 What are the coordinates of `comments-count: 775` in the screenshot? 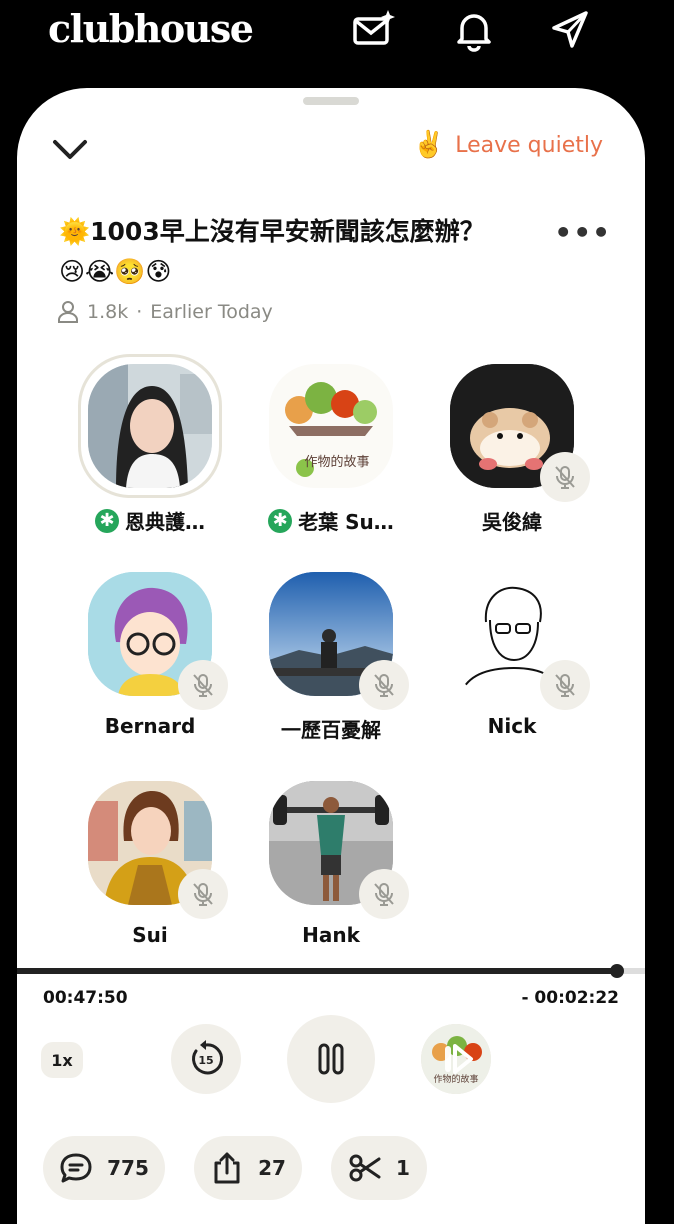 It's located at (128, 1168).